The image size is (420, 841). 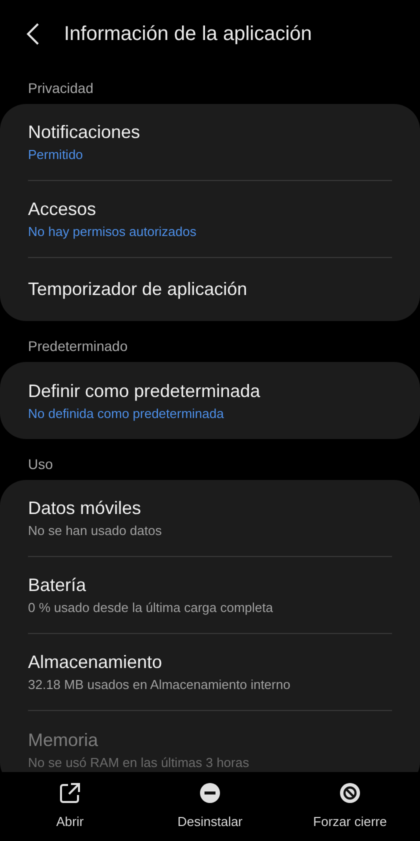 What do you see at coordinates (210, 518) in the screenshot?
I see `settings-item: Datos móviles No se han usado datos` at bounding box center [210, 518].